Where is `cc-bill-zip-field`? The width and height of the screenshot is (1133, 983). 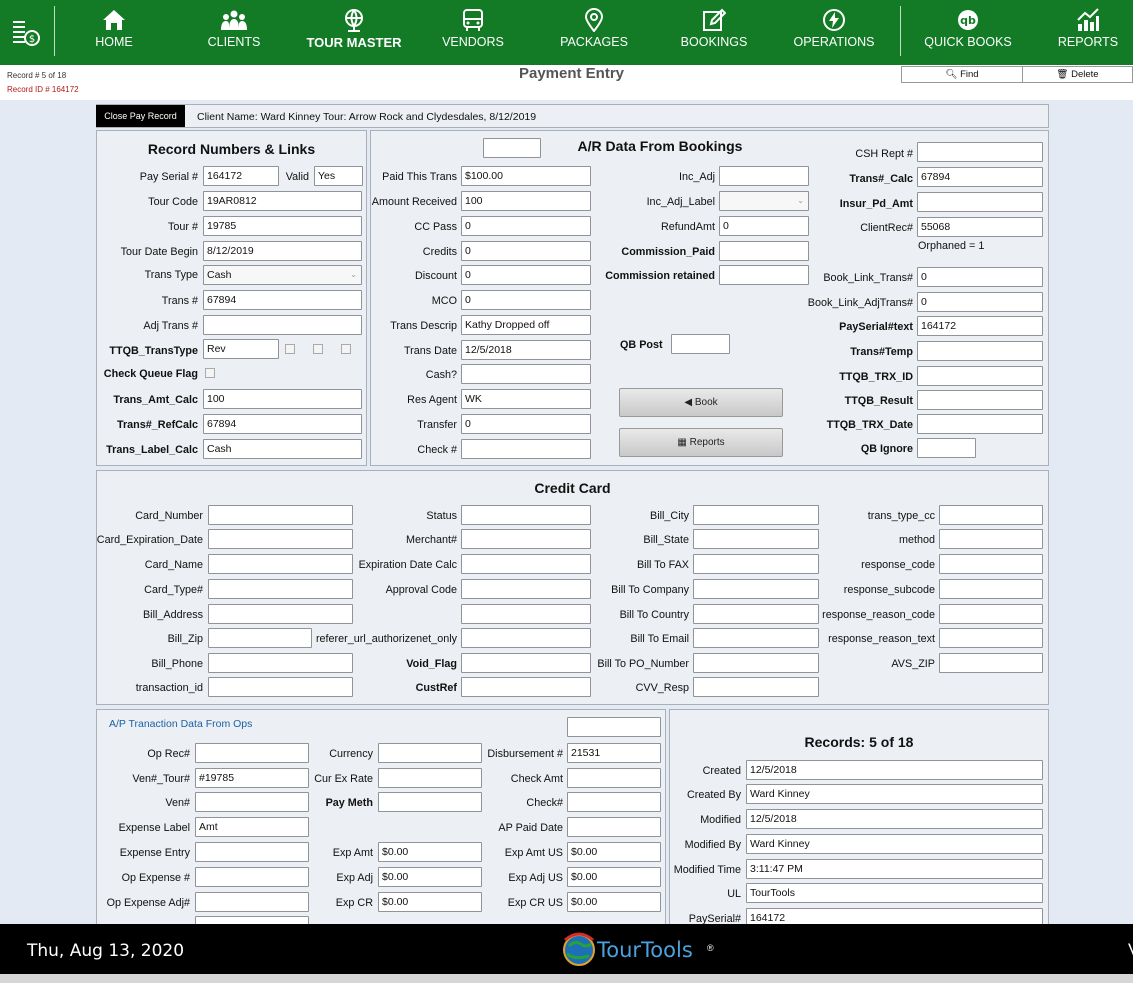 cc-bill-zip-field is located at coordinates (260, 638).